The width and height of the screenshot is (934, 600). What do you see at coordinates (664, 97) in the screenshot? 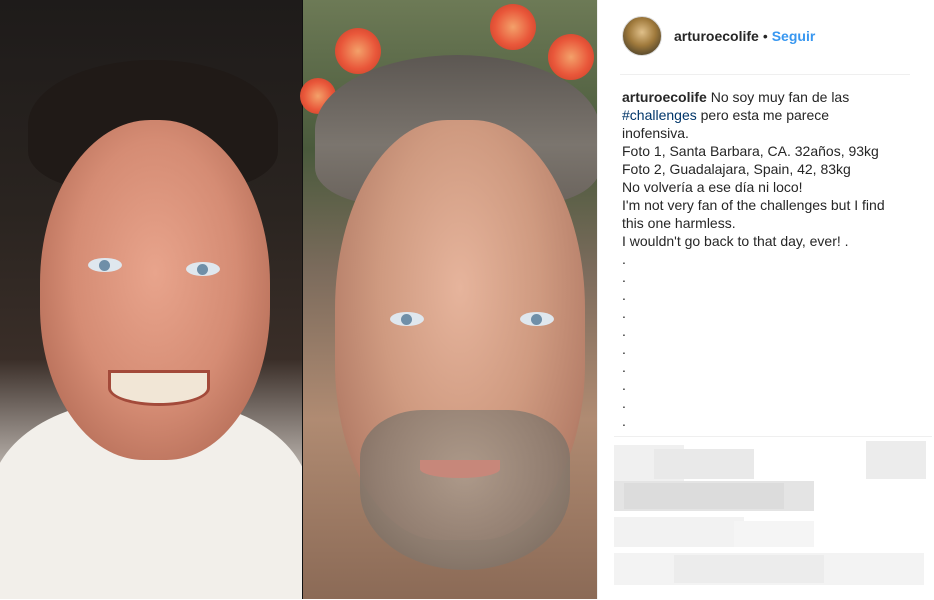
I see `caption-username: arturoecolife` at bounding box center [664, 97].